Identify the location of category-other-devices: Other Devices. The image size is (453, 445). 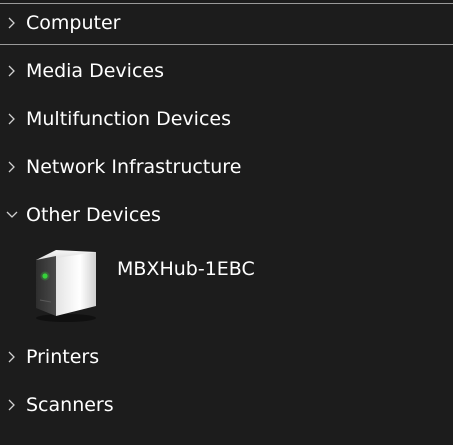
(226, 215).